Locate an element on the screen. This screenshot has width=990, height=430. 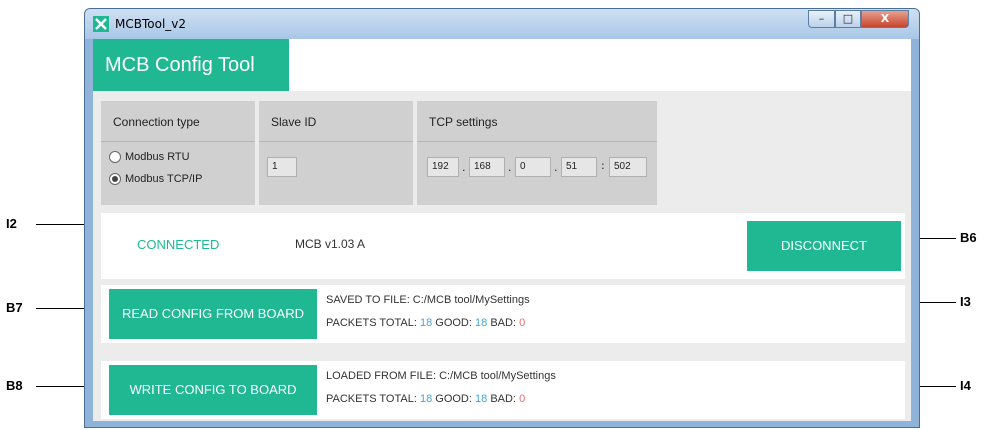
title-bar: MCBTool_v2 – □ X is located at coordinates (502, 24).